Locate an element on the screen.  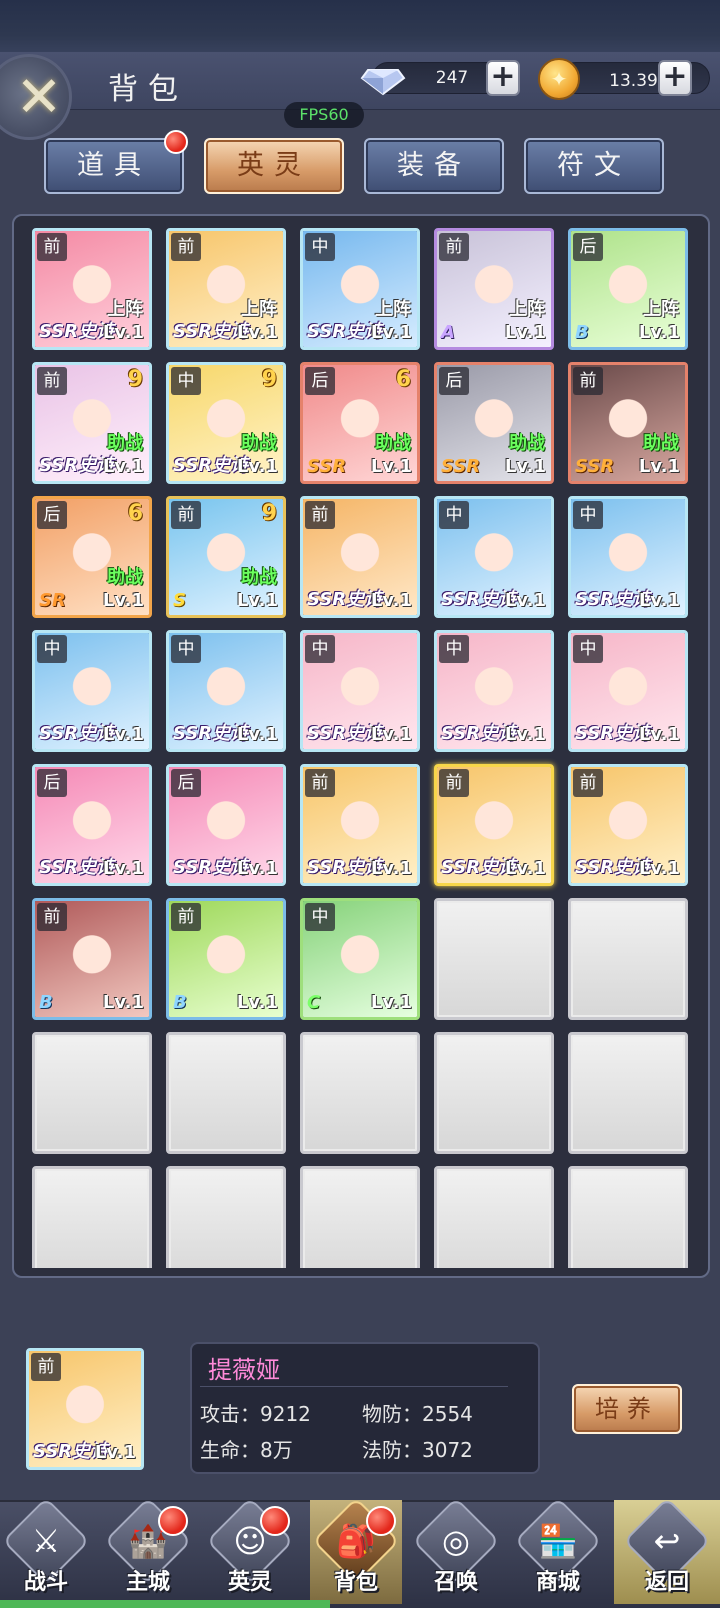
nav-label: 英灵 is located at coordinates (249, 1582).